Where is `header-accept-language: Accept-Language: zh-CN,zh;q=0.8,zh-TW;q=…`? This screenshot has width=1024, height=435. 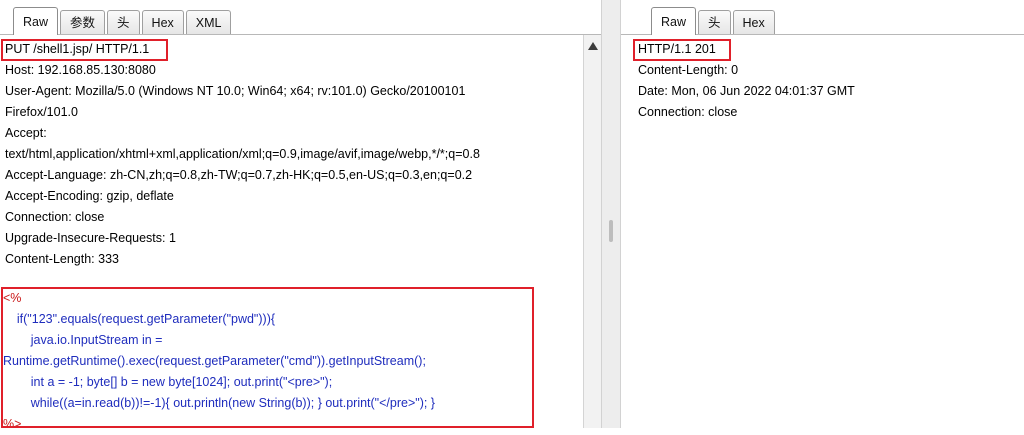
header-accept-language: Accept-Language: zh-CN,zh;q=0.8,zh-TW;q=… is located at coordinates (239, 175).